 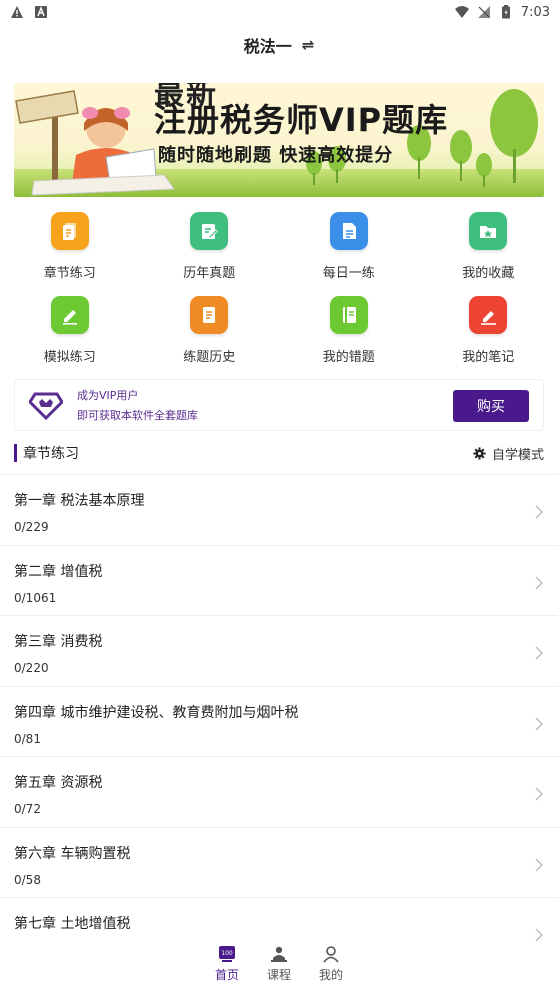 What do you see at coordinates (227, 963) in the screenshot?
I see `nav-item: 100 首页` at bounding box center [227, 963].